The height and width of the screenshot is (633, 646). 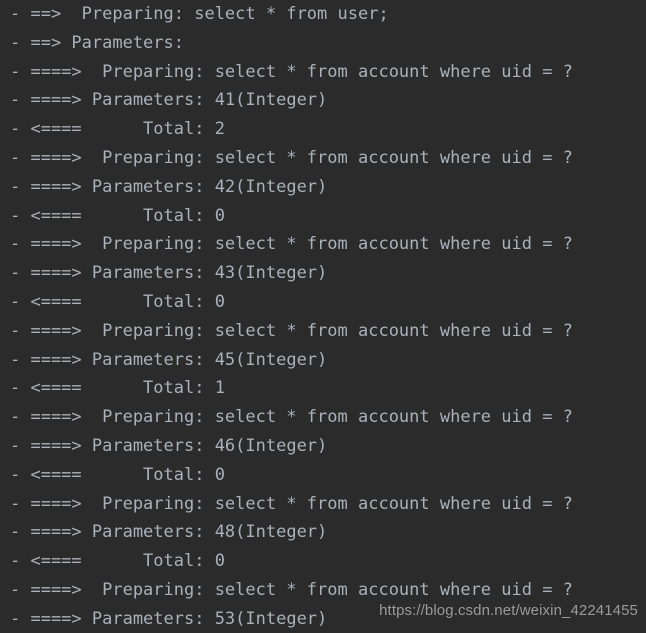 What do you see at coordinates (199, 14) in the screenshot?
I see `log-line: - ==> Preparing: select * from user;` at bounding box center [199, 14].